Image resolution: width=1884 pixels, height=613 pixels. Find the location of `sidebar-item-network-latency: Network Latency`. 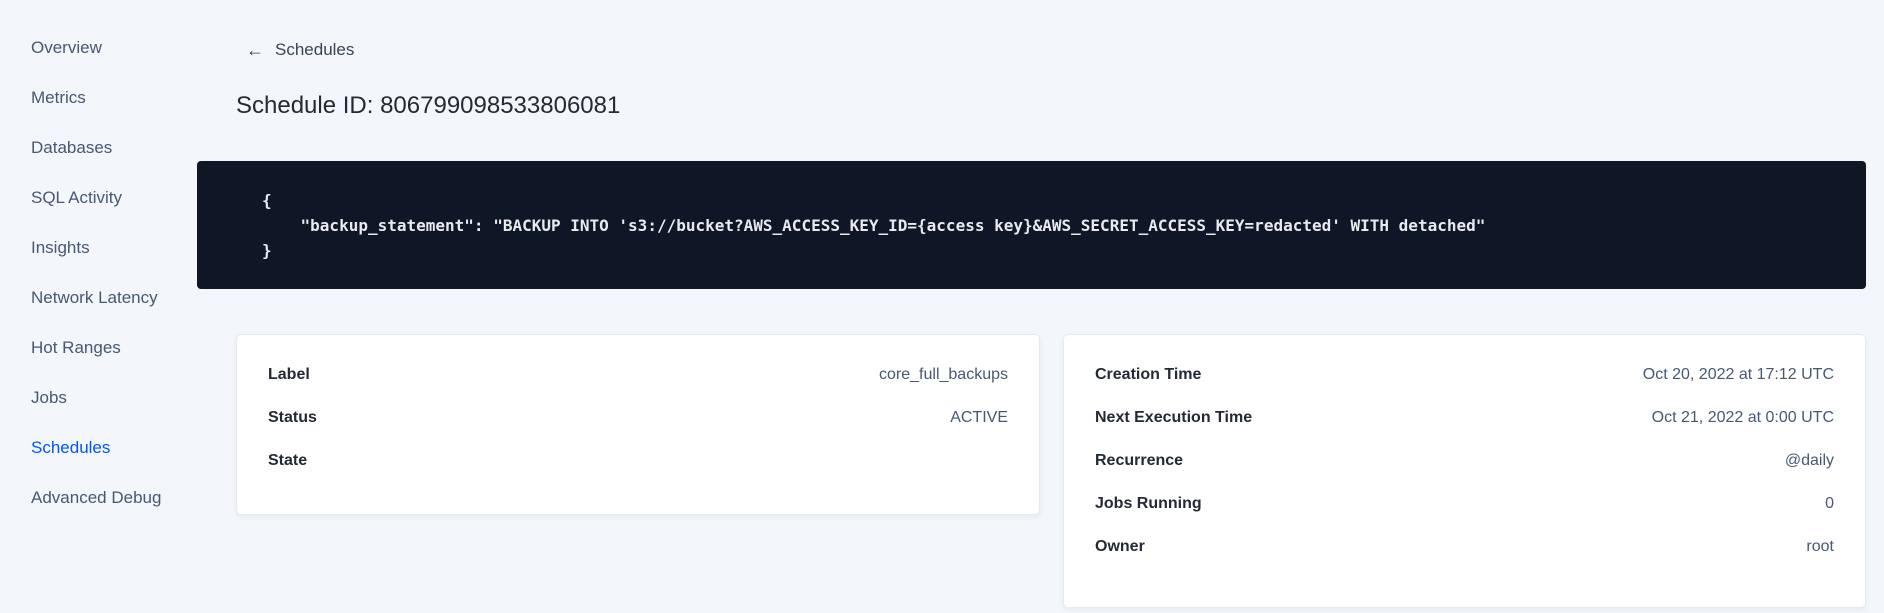

sidebar-item-network-latency: Network Latency is located at coordinates (95, 298).